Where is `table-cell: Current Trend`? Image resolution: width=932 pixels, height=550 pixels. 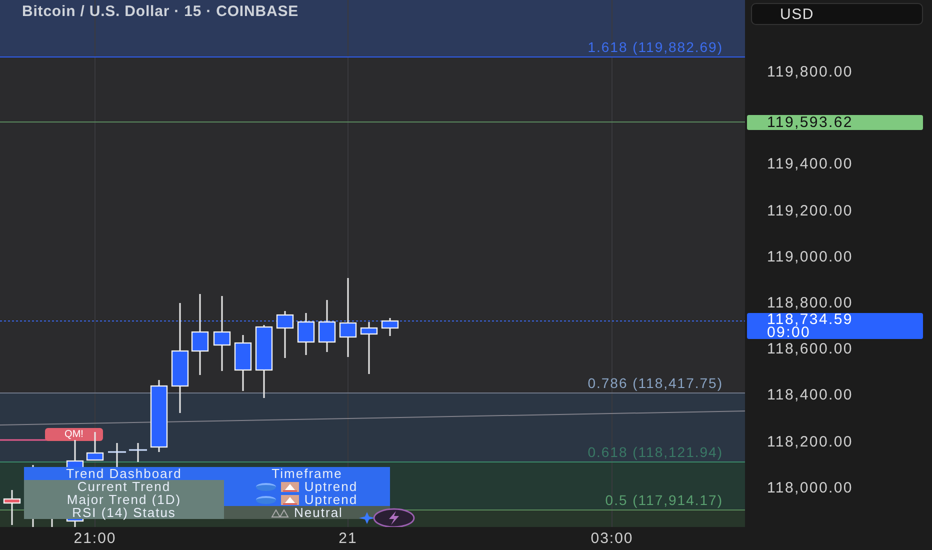 table-cell: Current Trend is located at coordinates (124, 486).